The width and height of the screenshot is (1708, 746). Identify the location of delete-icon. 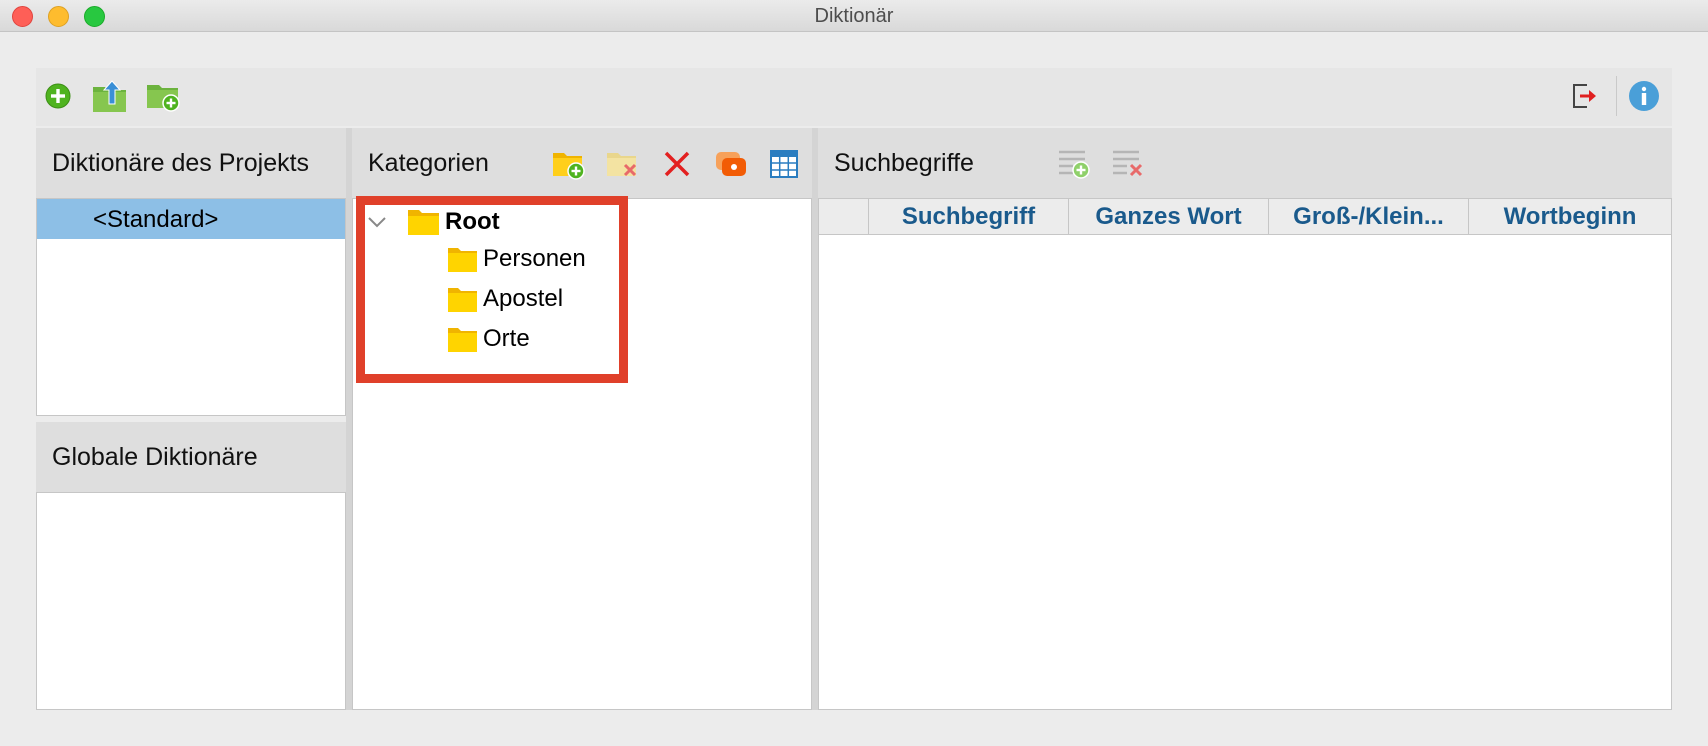
(677, 164).